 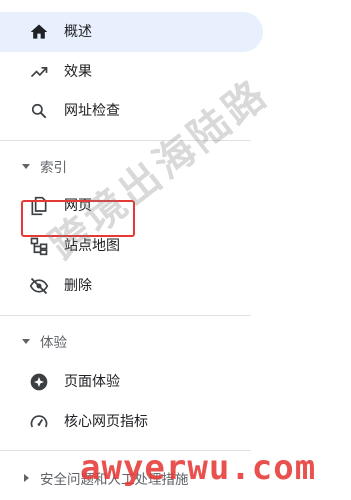 What do you see at coordinates (131, 111) in the screenshot?
I see `nav-item-url-inspection: 网址检查` at bounding box center [131, 111].